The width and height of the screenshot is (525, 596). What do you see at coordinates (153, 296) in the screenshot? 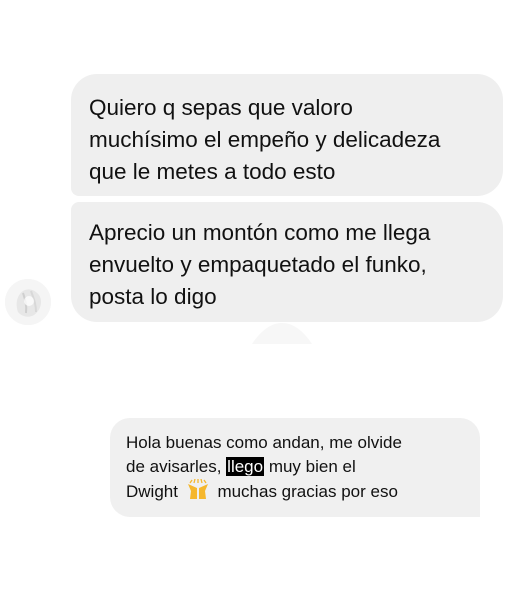
I see `message-line: posta lo digo` at bounding box center [153, 296].